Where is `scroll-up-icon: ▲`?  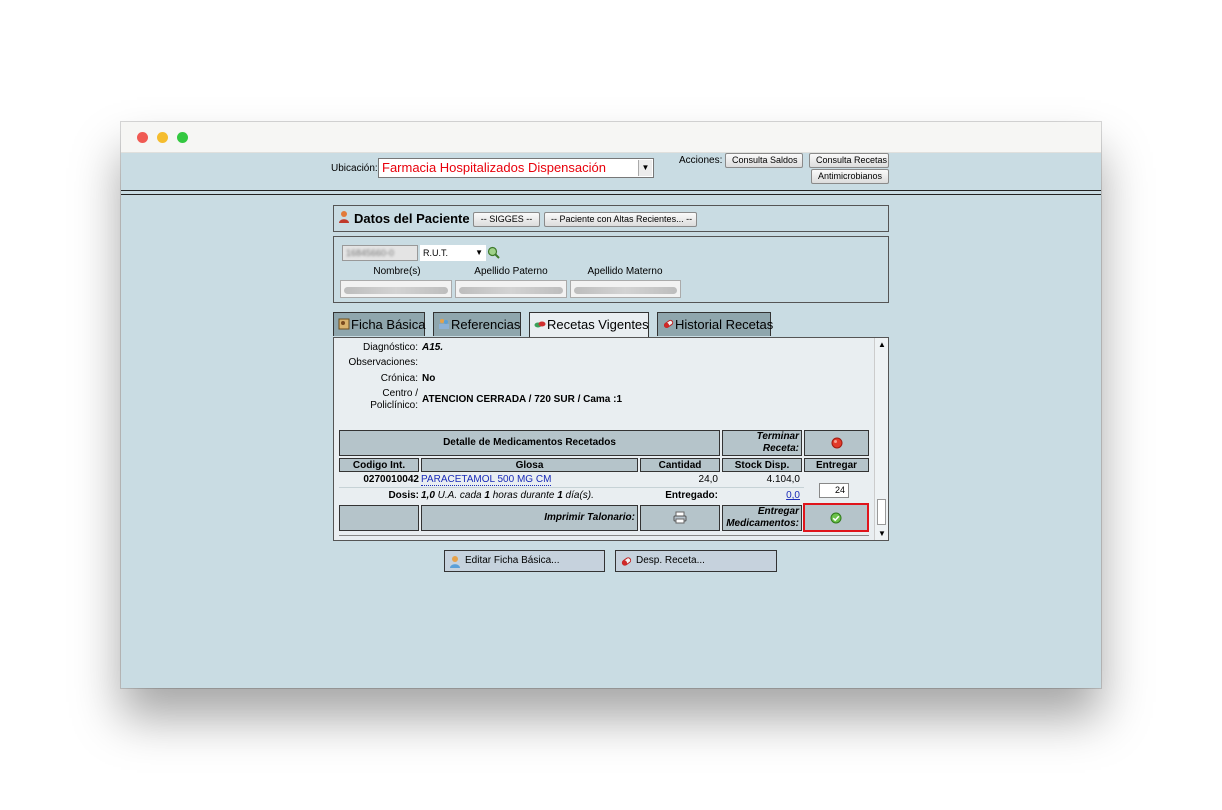 scroll-up-icon: ▲ is located at coordinates (882, 344).